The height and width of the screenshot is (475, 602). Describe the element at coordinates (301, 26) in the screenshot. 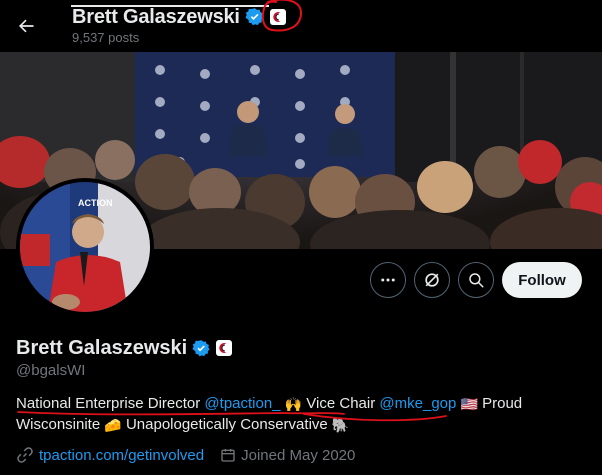

I see `profile-header-bar: Brett Galaszewski 9,537 posts` at that location.